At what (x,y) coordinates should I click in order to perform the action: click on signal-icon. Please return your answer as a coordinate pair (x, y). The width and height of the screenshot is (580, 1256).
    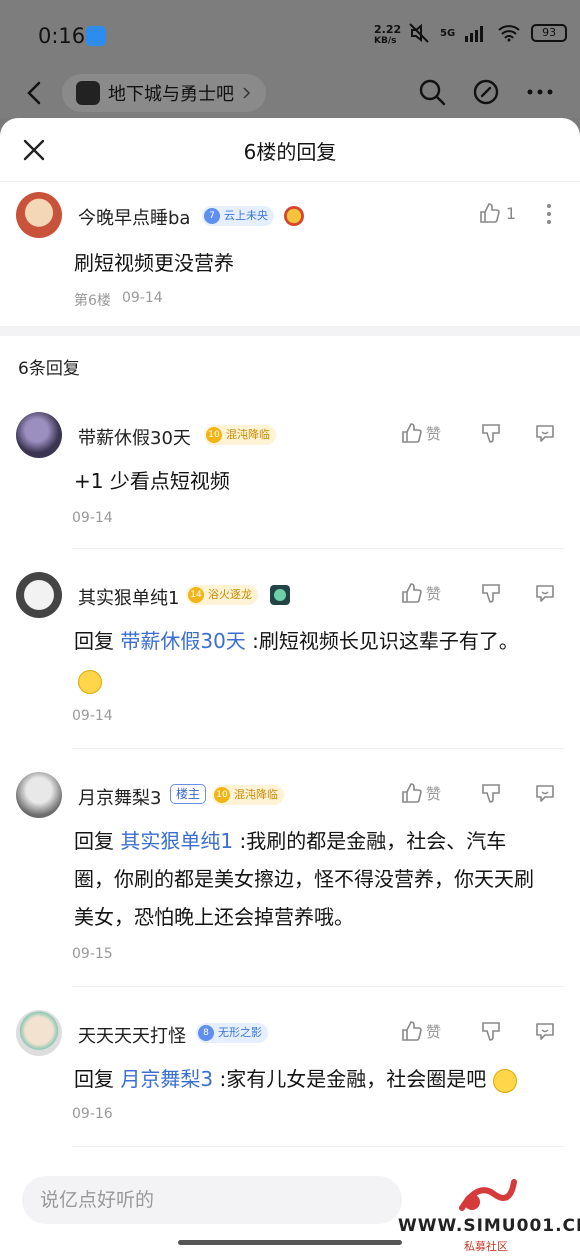
    Looking at the image, I should click on (474, 34).